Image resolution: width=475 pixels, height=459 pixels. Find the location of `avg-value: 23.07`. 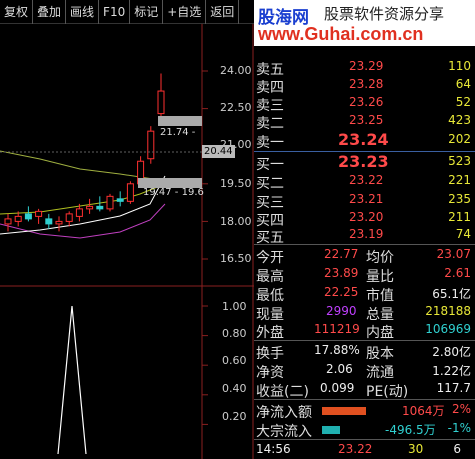

avg-value: 23.07 is located at coordinates (453, 254).